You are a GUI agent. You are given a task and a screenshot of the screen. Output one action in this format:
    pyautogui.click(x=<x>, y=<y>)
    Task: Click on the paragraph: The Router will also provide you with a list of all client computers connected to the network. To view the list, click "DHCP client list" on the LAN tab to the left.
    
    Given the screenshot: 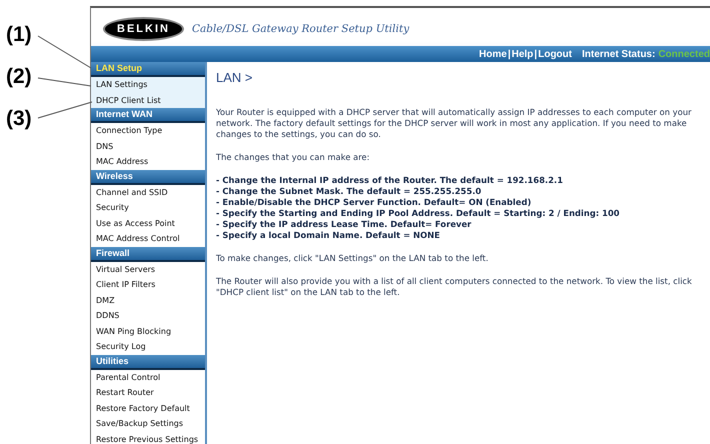 What is the action you would take?
    pyautogui.click(x=454, y=287)
    